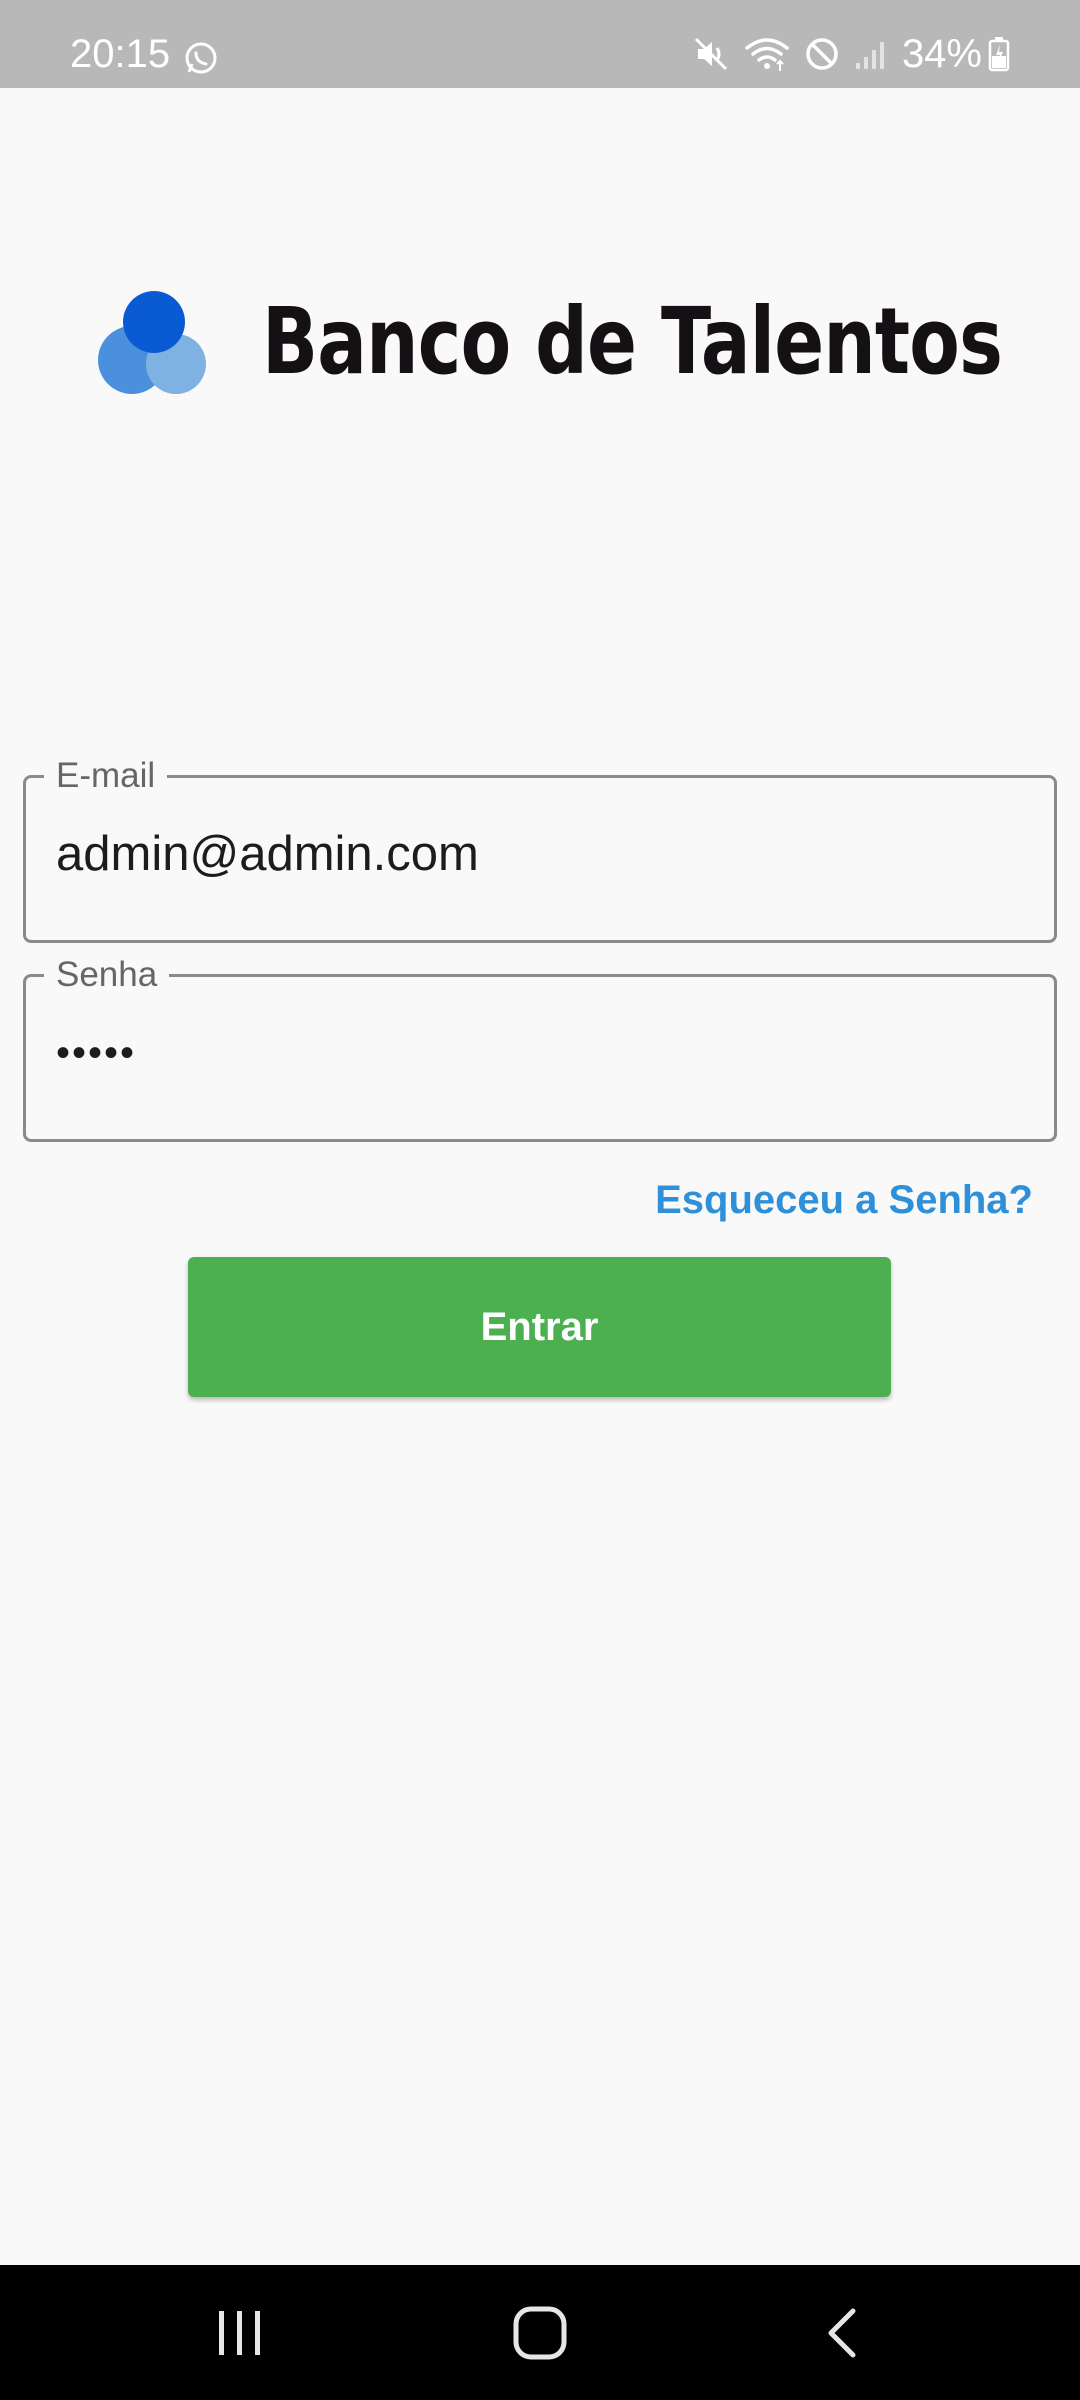 The height and width of the screenshot is (2400, 1080). Describe the element at coordinates (201, 58) in the screenshot. I see `whatsapp-icon` at that location.